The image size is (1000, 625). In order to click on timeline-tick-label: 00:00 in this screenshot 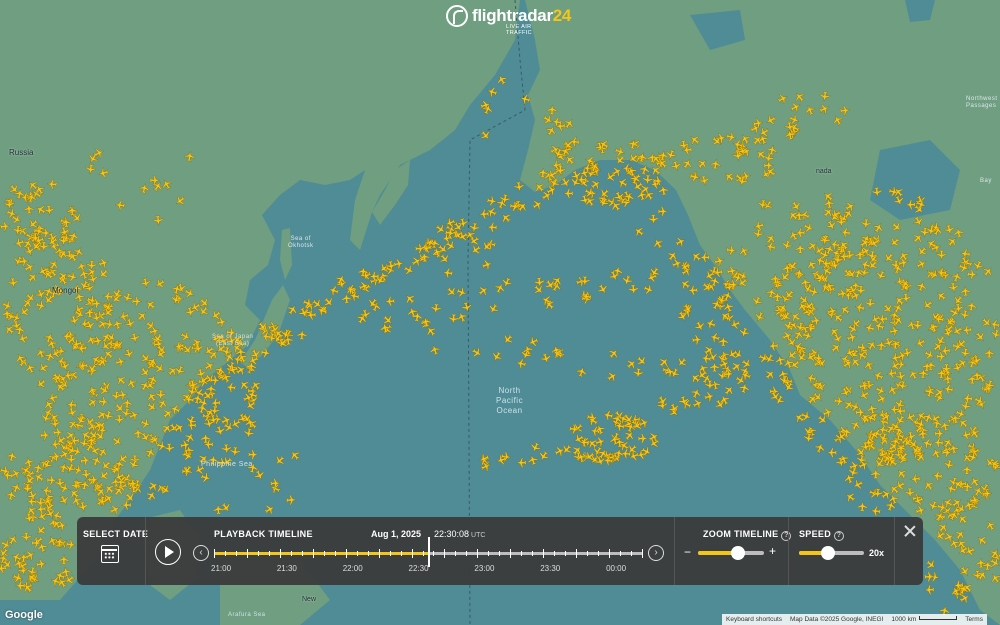, I will do `click(616, 568)`.